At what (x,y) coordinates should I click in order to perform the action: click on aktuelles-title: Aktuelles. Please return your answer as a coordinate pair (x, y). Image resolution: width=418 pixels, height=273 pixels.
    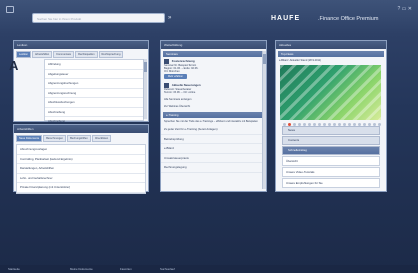
    Looking at the image, I should click on (331, 45).